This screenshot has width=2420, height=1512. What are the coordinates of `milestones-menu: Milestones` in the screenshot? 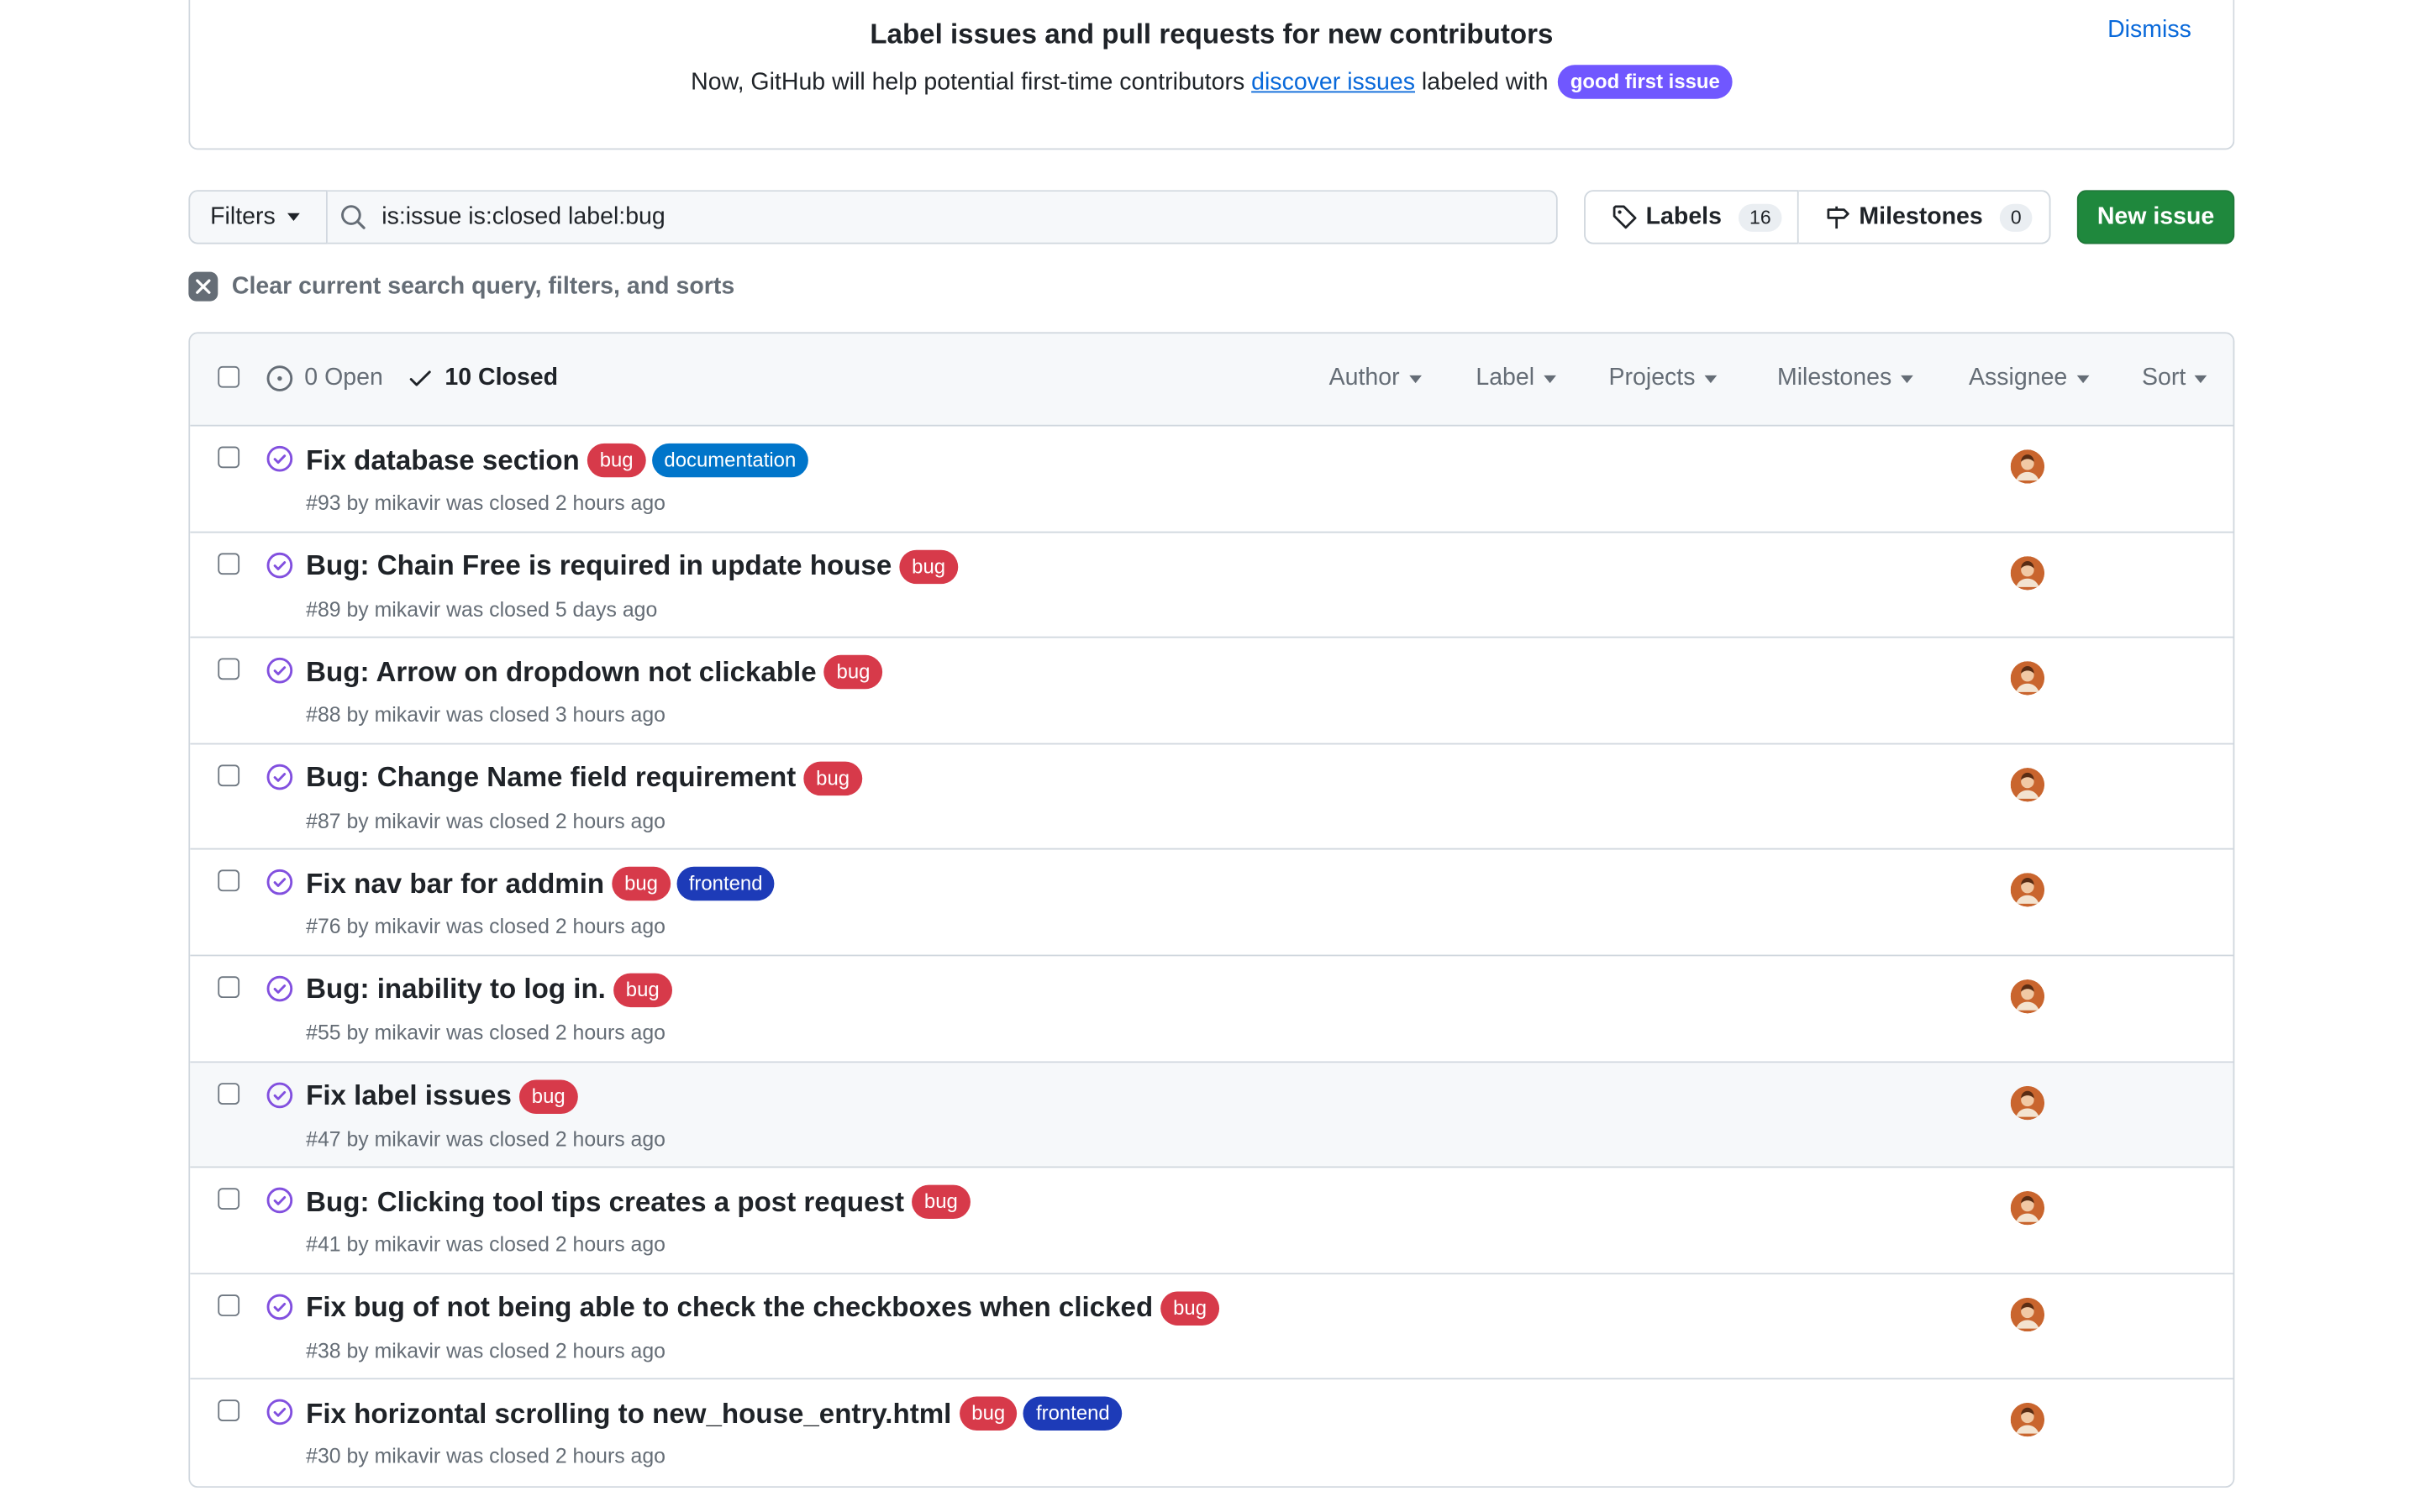 It's located at (1845, 378).